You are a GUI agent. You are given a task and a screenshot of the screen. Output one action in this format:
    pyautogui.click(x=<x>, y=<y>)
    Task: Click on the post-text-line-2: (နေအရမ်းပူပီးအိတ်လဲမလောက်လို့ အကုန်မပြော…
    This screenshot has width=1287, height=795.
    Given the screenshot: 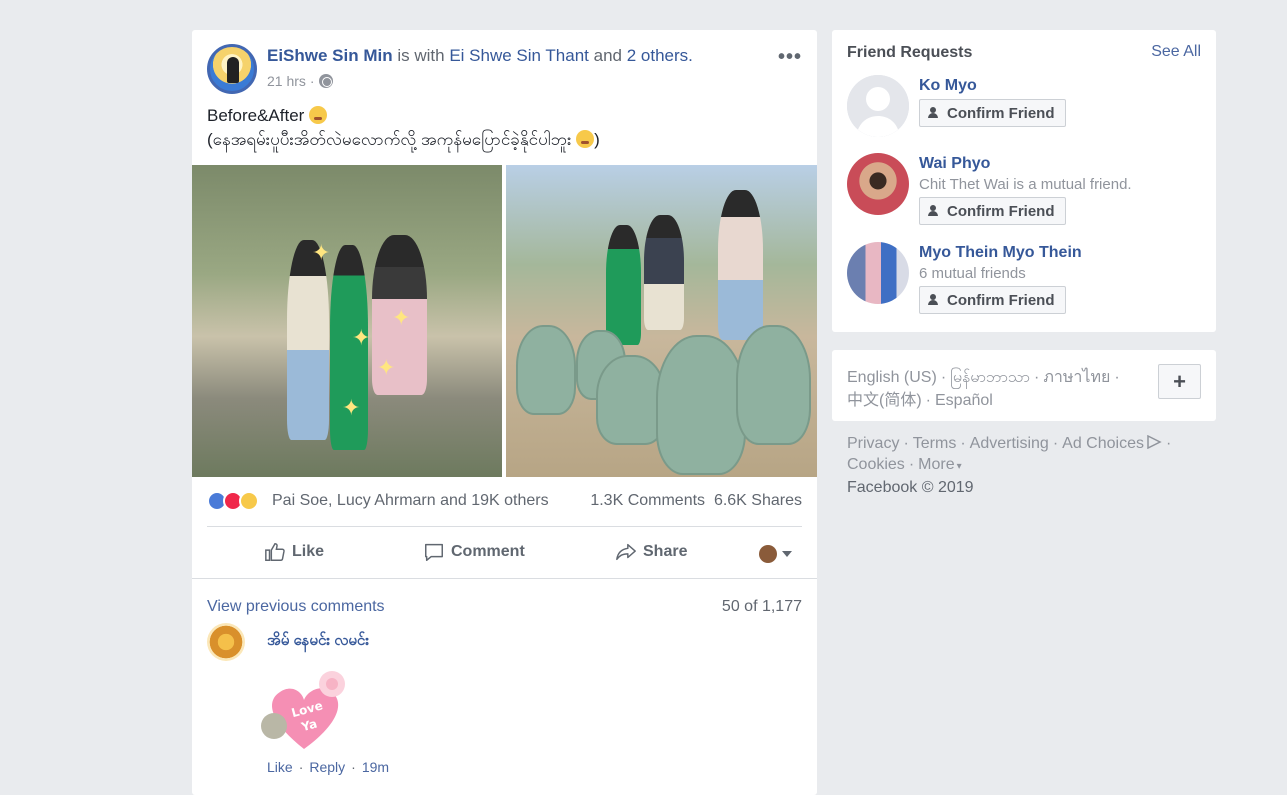 What is the action you would take?
    pyautogui.click(x=403, y=140)
    